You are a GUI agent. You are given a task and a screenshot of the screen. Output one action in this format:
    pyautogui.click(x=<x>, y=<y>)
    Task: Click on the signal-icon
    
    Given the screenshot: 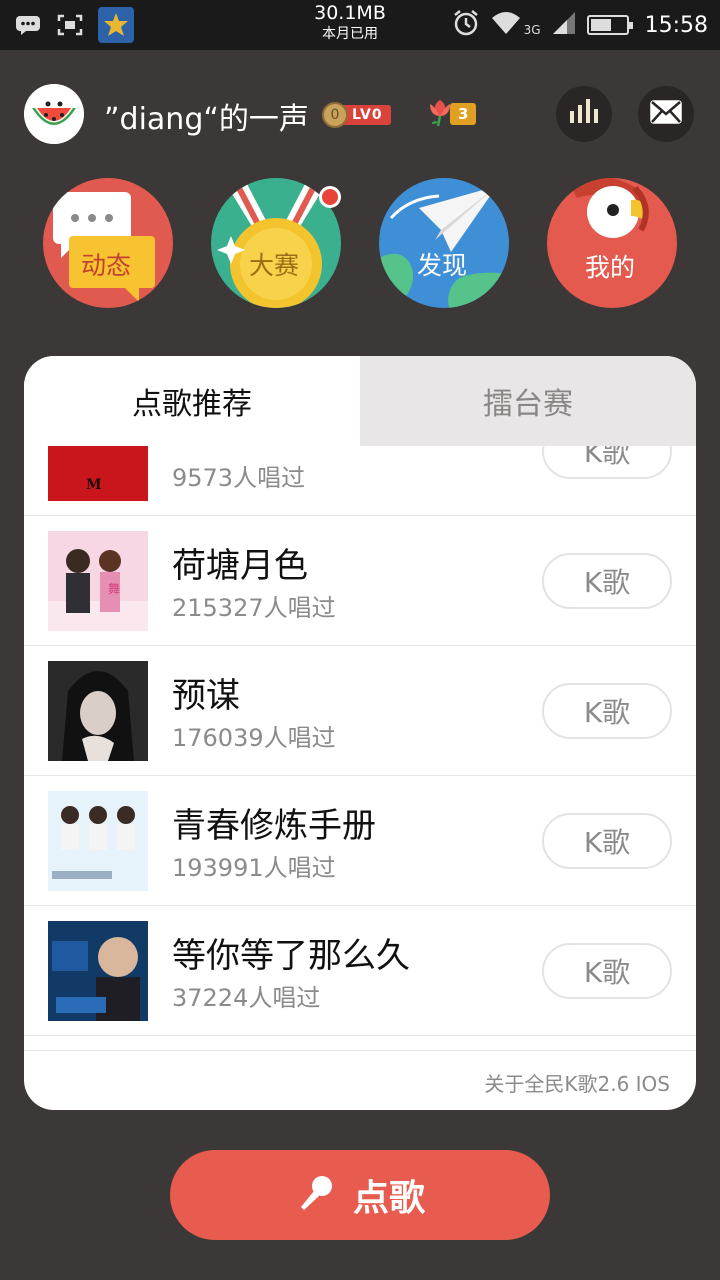 What is the action you would take?
    pyautogui.click(x=564, y=25)
    